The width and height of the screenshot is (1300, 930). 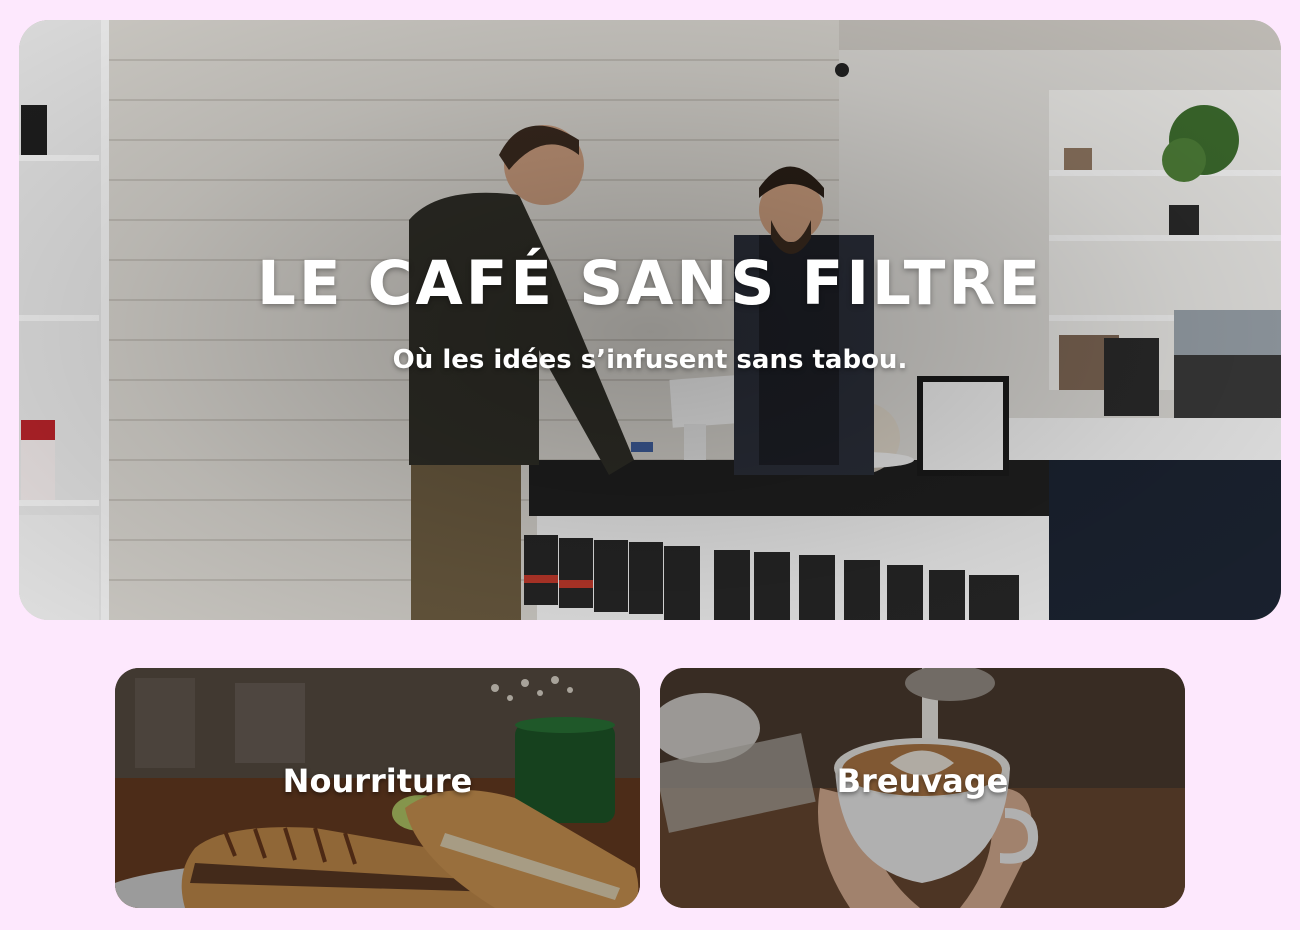 What do you see at coordinates (650, 360) in the screenshot?
I see `hero-subtitle: Où les idées s’infusent sans tabou.` at bounding box center [650, 360].